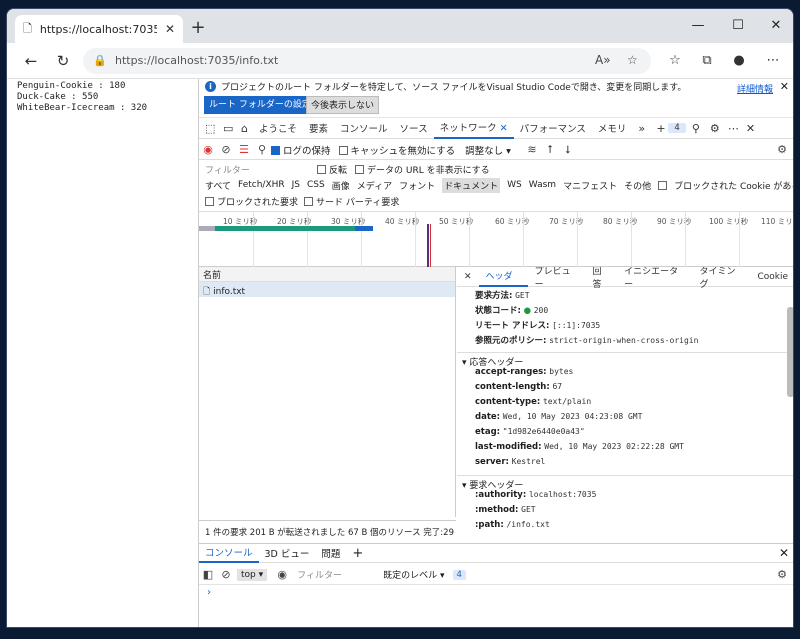  Describe the element at coordinates (632, 60) in the screenshot. I see `favorite-star-icon: ☆` at that location.